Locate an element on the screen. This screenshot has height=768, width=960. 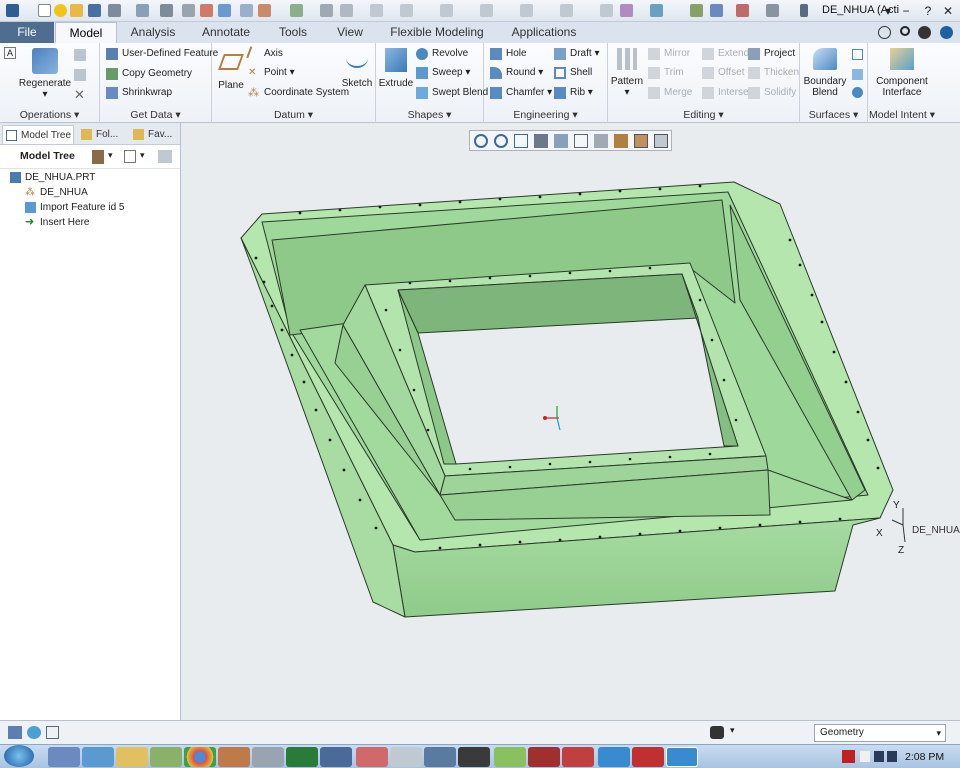
project-button: Project is located at coordinates (771, 54).